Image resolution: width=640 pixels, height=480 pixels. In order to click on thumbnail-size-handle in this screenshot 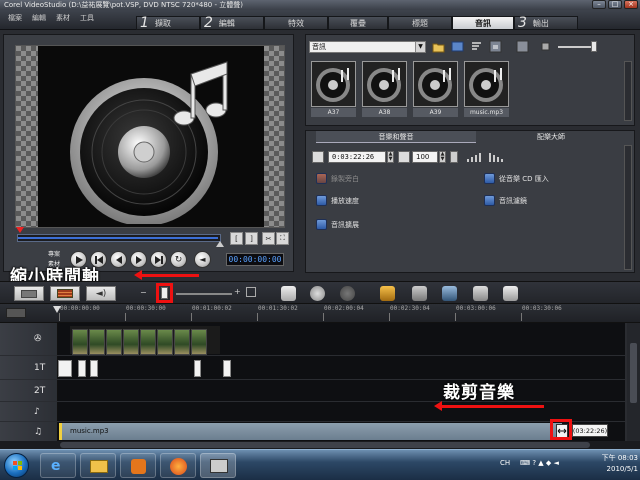, I will do `click(594, 46)`.